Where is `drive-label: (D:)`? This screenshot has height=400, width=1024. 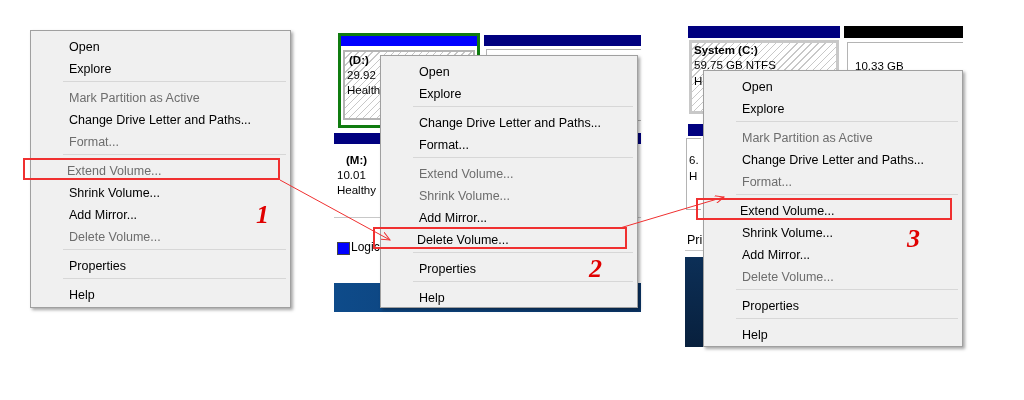
drive-label: (D:) is located at coordinates (359, 60).